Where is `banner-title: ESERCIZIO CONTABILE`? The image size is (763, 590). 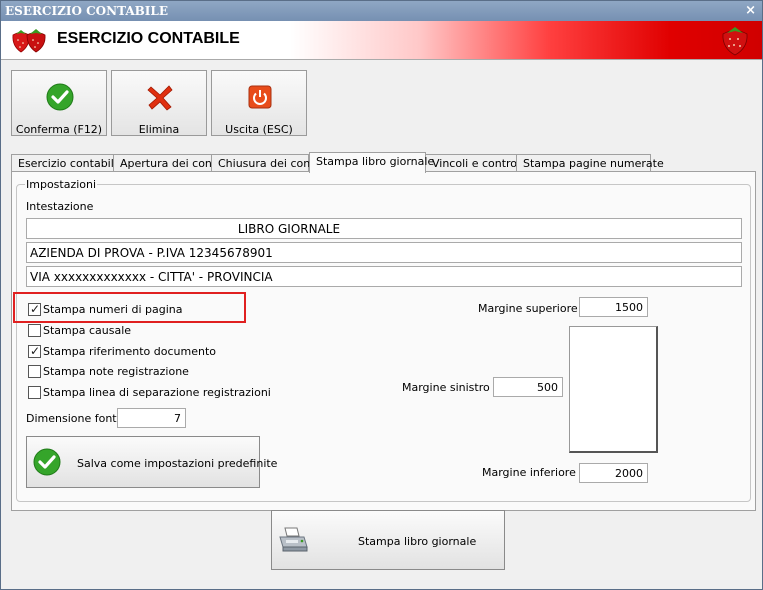 banner-title: ESERCIZIO CONTABILE is located at coordinates (148, 38).